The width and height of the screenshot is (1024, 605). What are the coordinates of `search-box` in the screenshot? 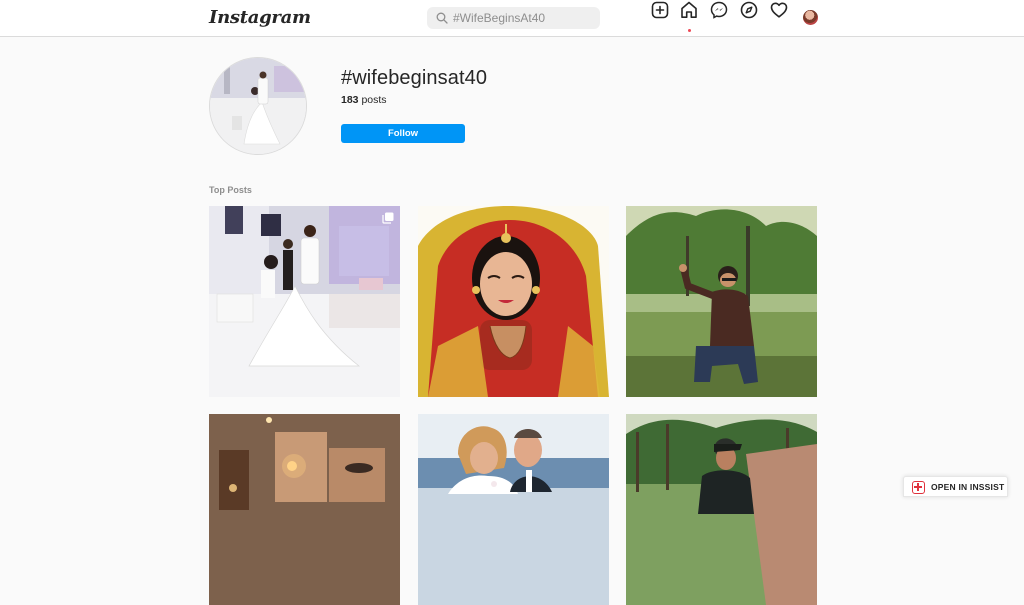 It's located at (513, 18).